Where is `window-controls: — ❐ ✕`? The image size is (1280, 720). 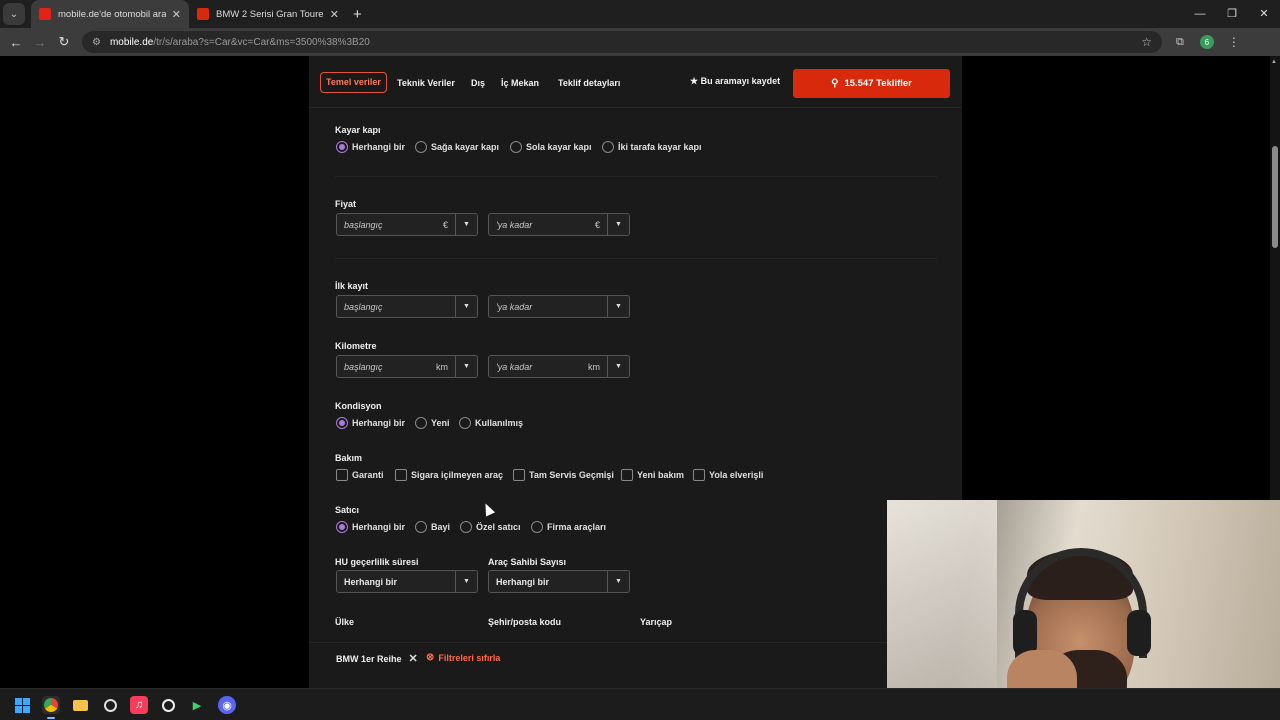 window-controls: — ❐ ✕ is located at coordinates (1232, 14).